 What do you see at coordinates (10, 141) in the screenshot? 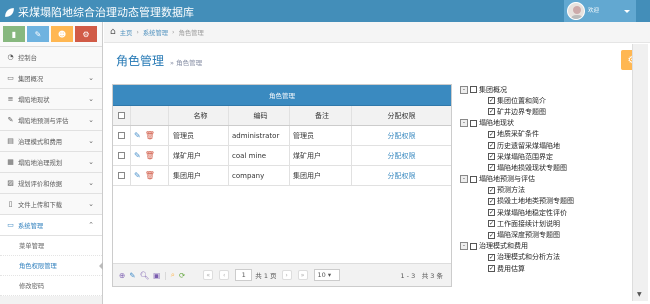
I see `list-alt-icon: ▤` at bounding box center [10, 141].